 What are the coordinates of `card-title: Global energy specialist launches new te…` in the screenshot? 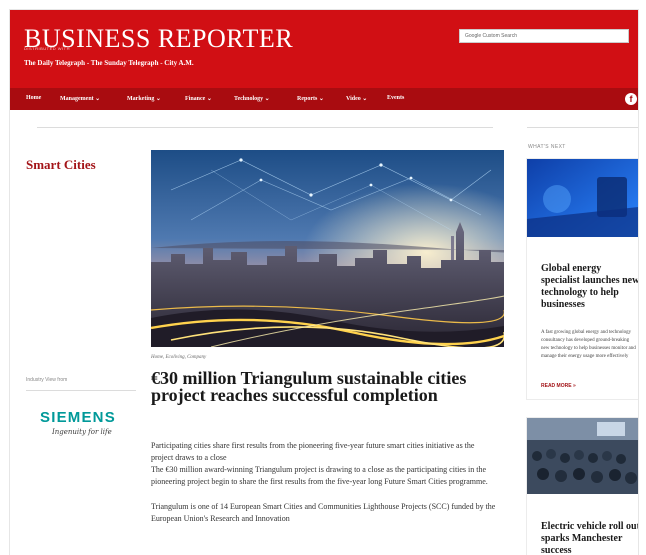 It's located at (589, 287).